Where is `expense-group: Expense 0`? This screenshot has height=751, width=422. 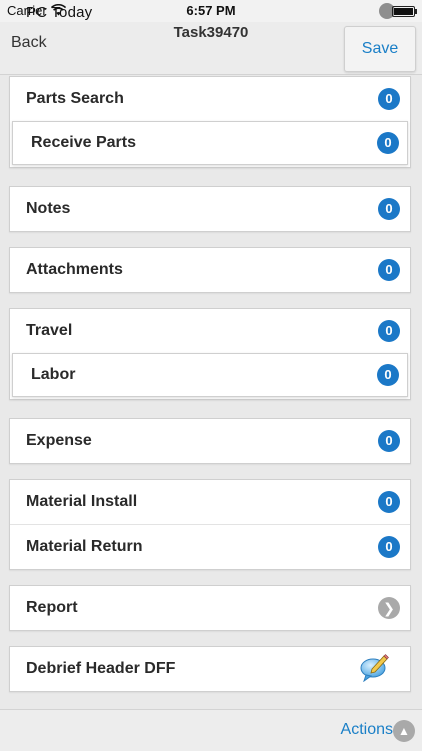 expense-group: Expense 0 is located at coordinates (210, 441).